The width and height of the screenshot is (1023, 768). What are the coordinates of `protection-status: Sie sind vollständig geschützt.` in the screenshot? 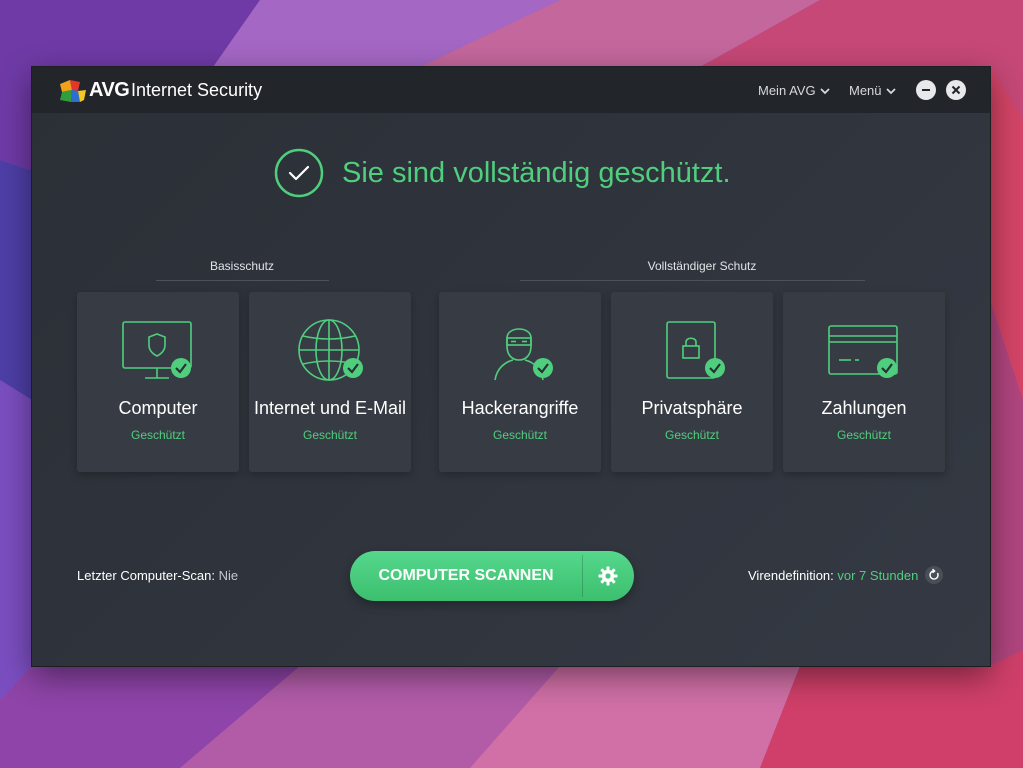 It's located at (502, 173).